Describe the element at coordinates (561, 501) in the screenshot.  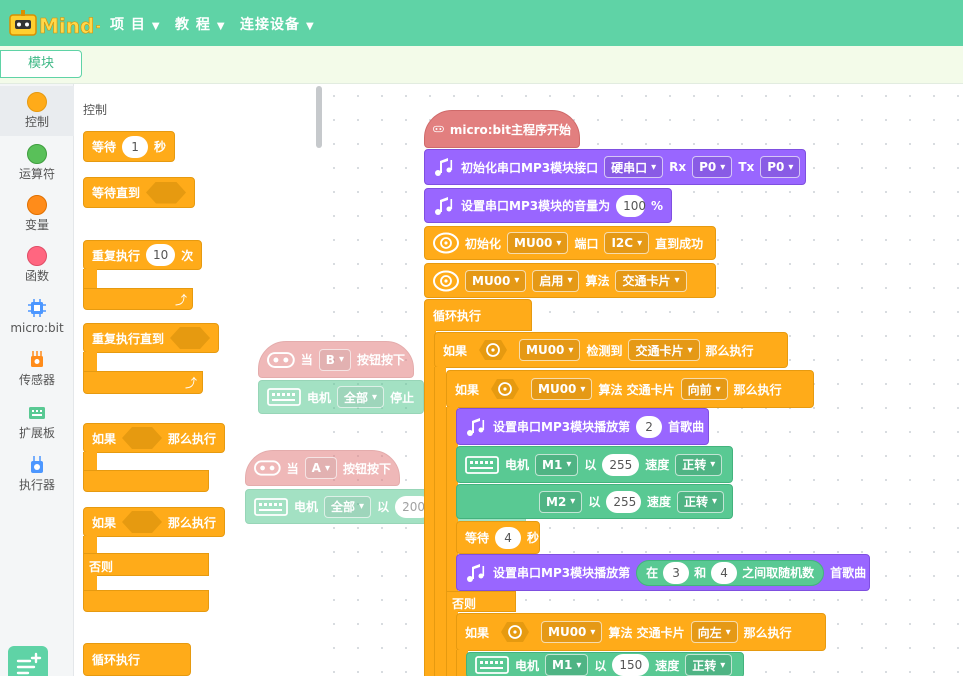
I see `motor-dropdown: M2` at that location.